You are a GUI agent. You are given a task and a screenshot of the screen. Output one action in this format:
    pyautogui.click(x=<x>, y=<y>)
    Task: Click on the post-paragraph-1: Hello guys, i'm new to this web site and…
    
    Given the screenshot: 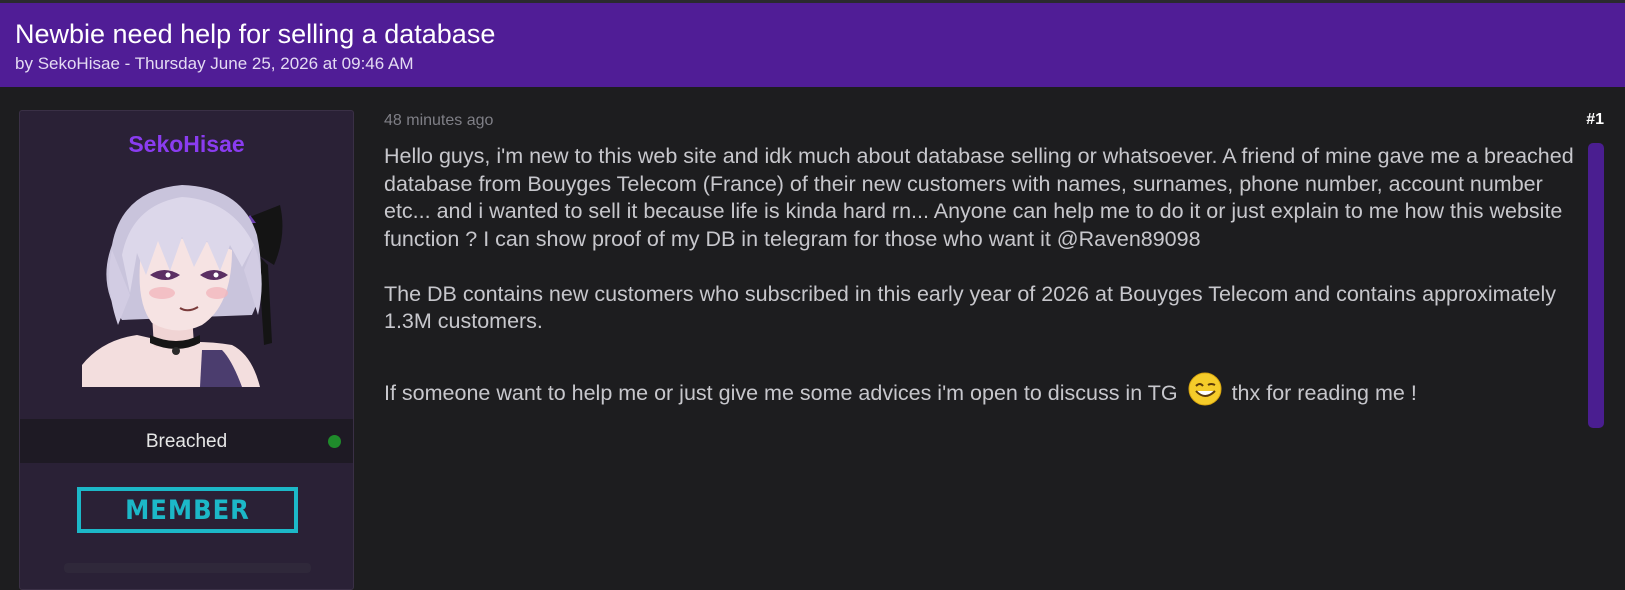 What is the action you would take?
    pyautogui.click(x=979, y=197)
    